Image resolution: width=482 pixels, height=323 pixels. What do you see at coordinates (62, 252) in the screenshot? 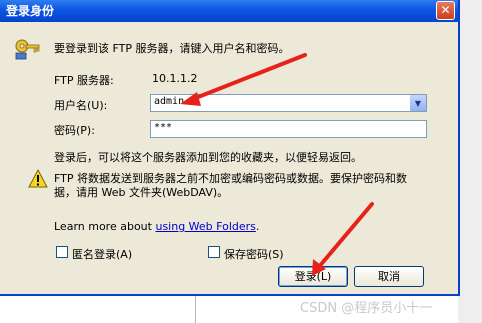
I see `anonymous-login-checkbox` at bounding box center [62, 252].